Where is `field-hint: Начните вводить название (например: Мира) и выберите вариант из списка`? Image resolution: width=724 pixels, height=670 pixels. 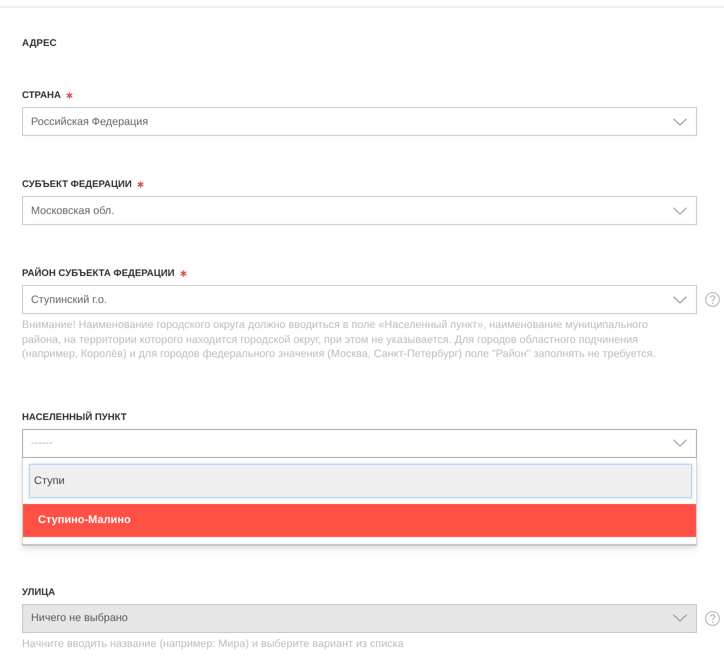
field-hint: Начните вводить название (например: Мира) и выберите вариант из списка is located at coordinates (213, 644).